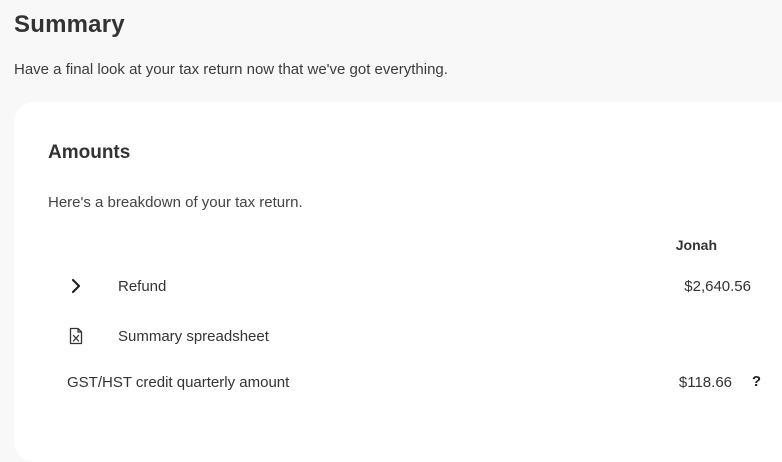  What do you see at coordinates (398, 286) in the screenshot?
I see `refund-row: Refund $2,640.56` at bounding box center [398, 286].